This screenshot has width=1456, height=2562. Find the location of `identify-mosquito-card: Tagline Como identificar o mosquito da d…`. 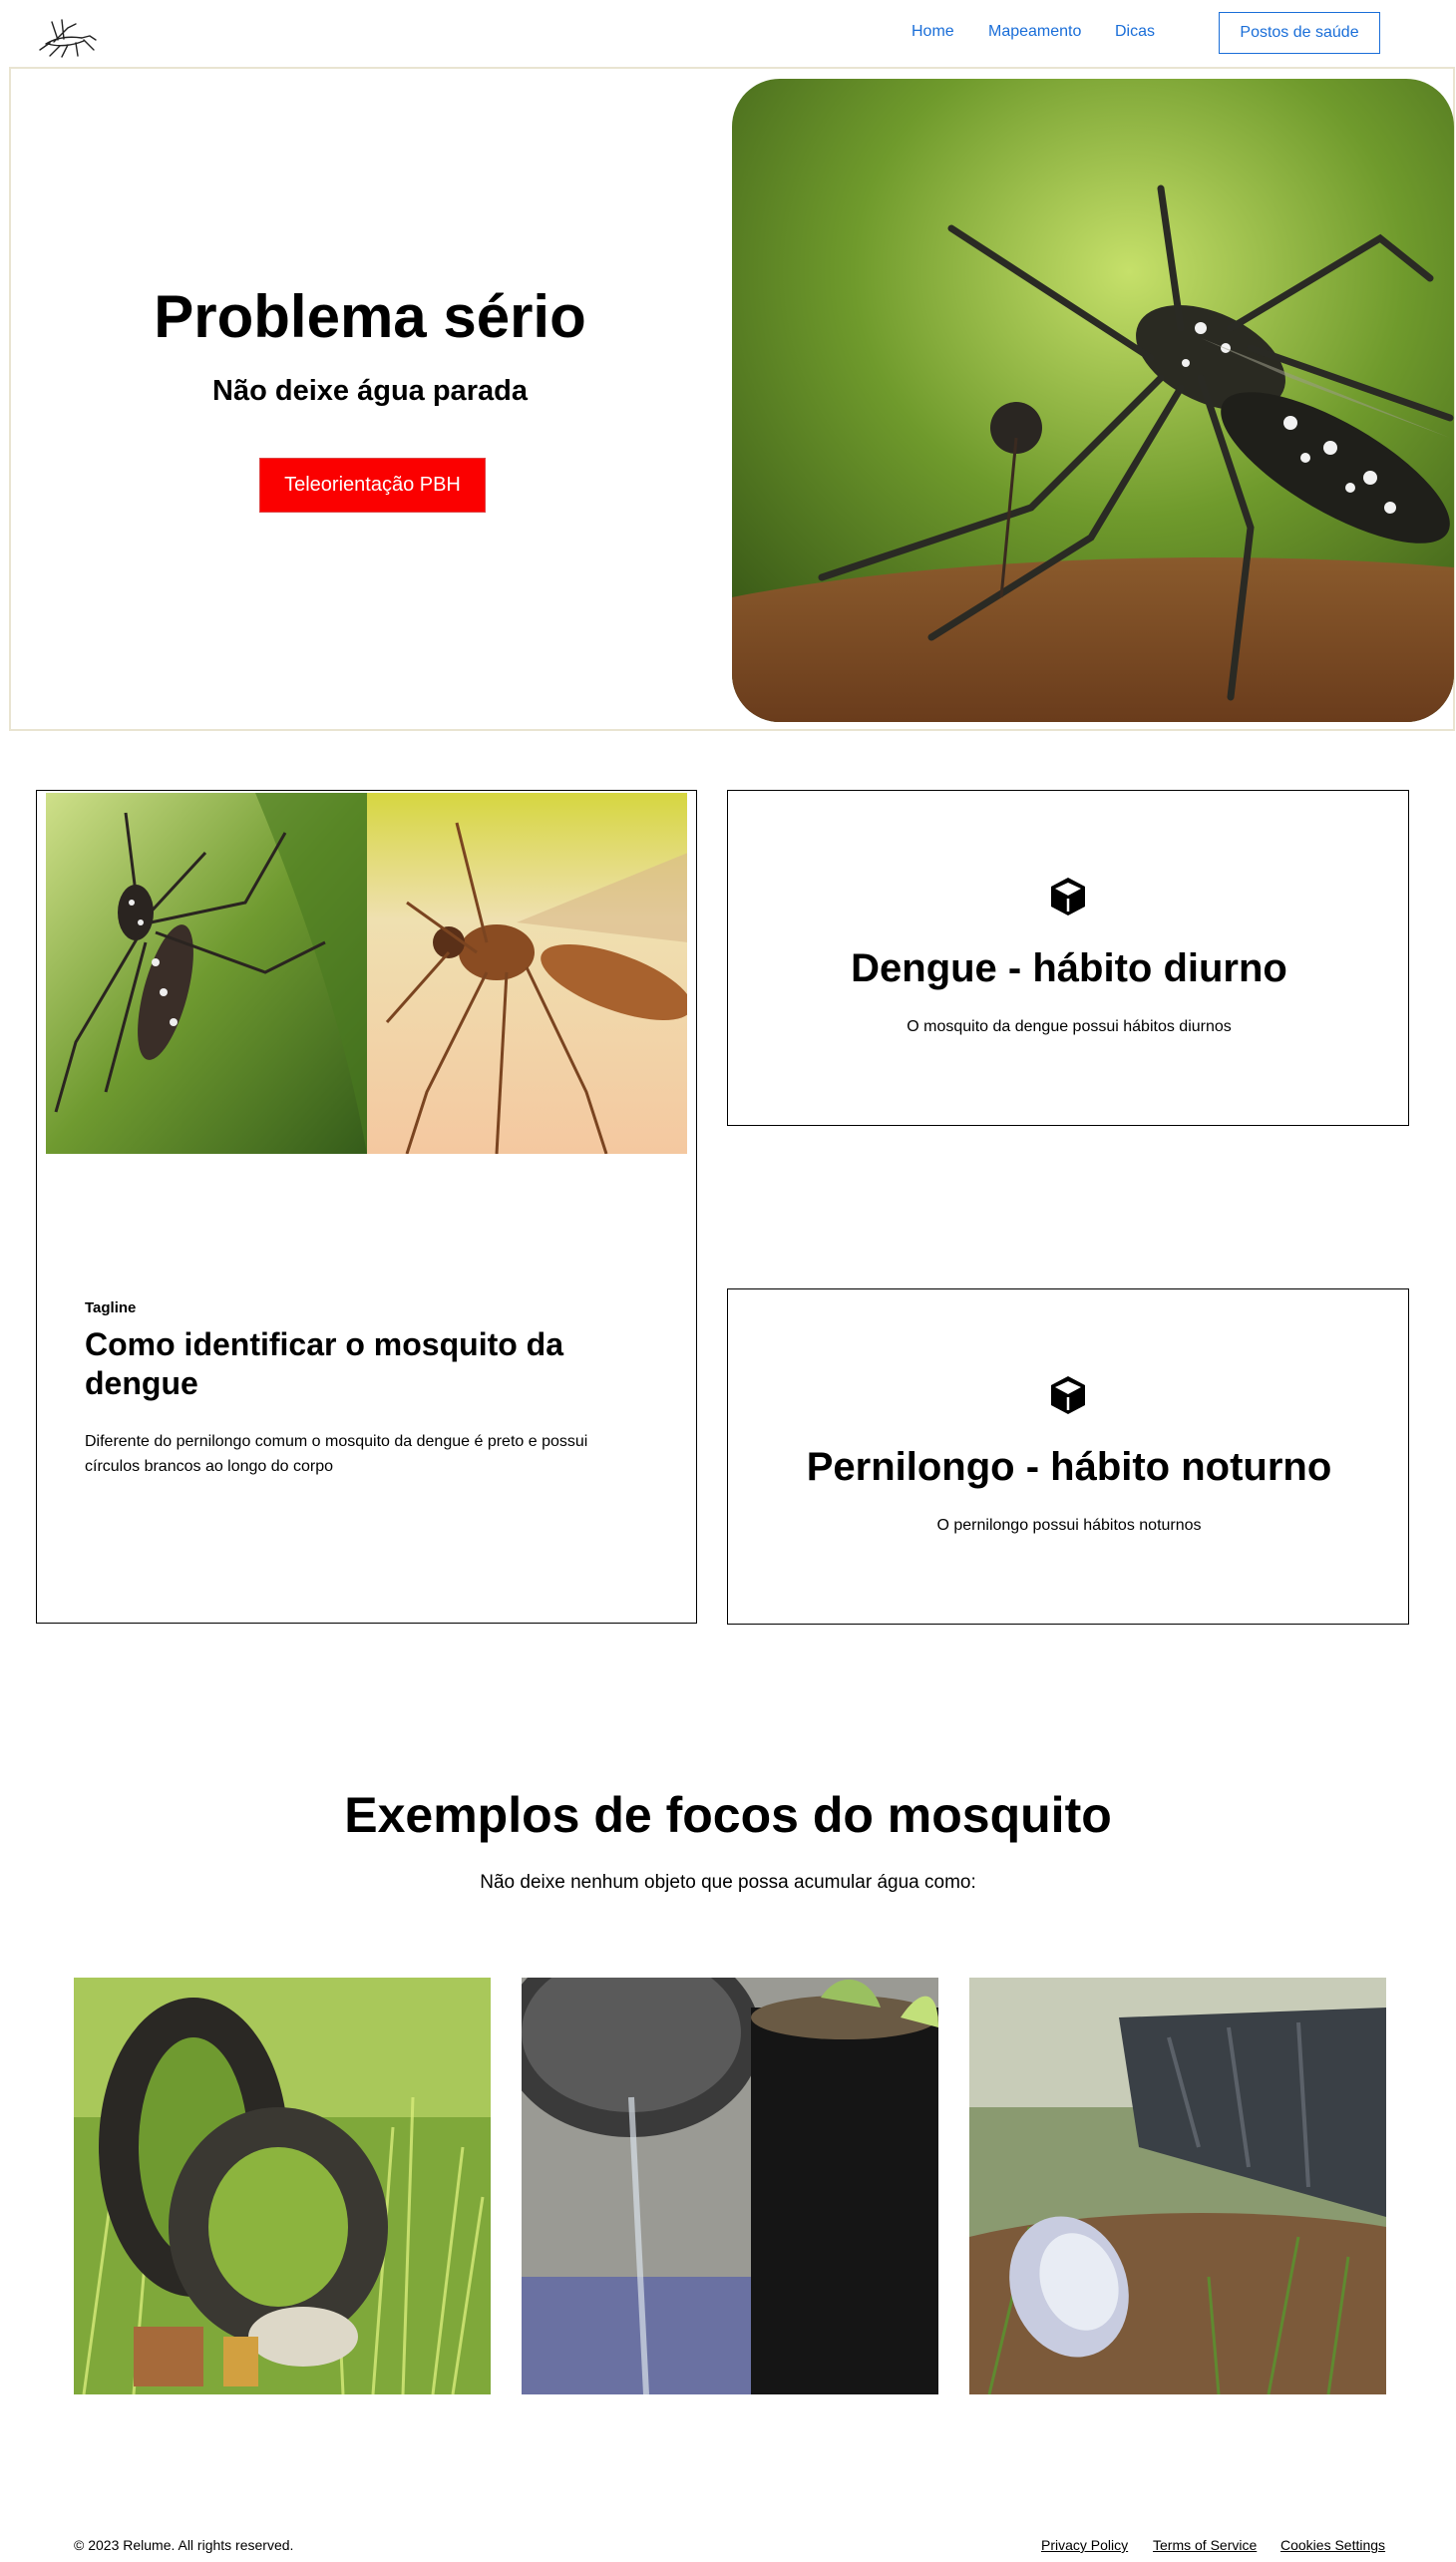

identify-mosquito-card: Tagline Como identificar o mosquito da d… is located at coordinates (366, 1207).